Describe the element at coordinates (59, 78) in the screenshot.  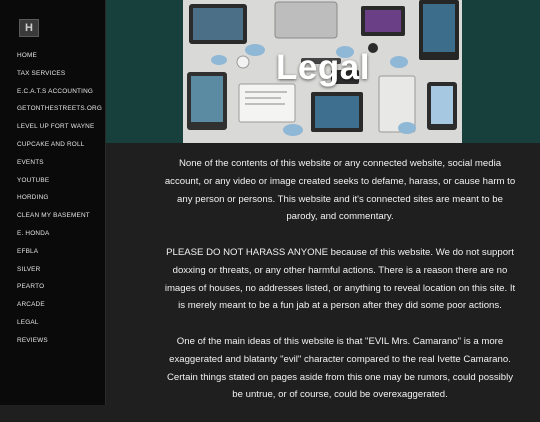
I see `sidebar-item-tax-services: TAX SERVICES` at that location.